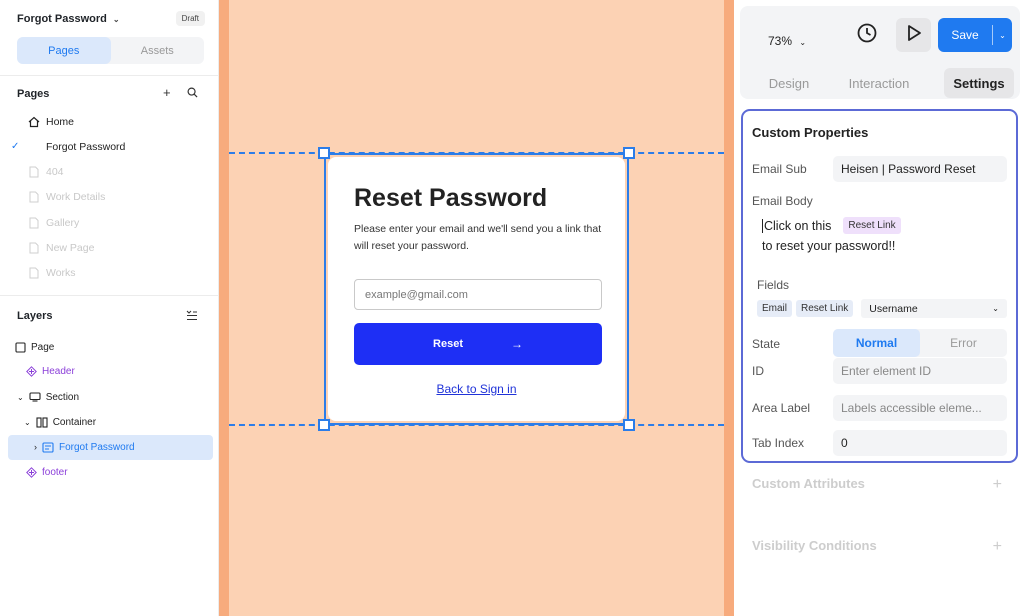  What do you see at coordinates (42, 422) in the screenshot?
I see `container-icon` at bounding box center [42, 422].